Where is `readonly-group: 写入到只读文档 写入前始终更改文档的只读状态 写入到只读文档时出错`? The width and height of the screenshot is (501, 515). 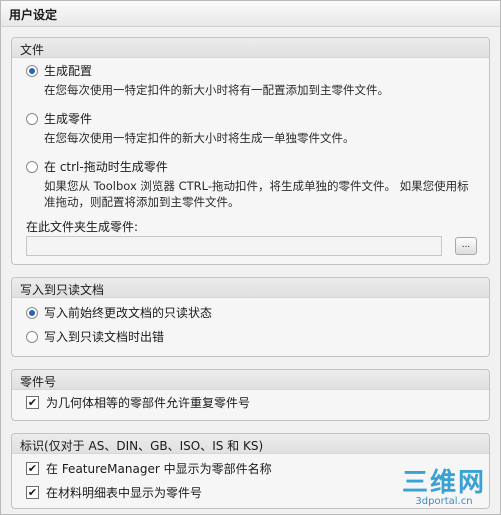
readonly-group: 写入到只读文档 写入前始终更改文档的只读状态 写入到只读文档时出错 is located at coordinates (250, 317).